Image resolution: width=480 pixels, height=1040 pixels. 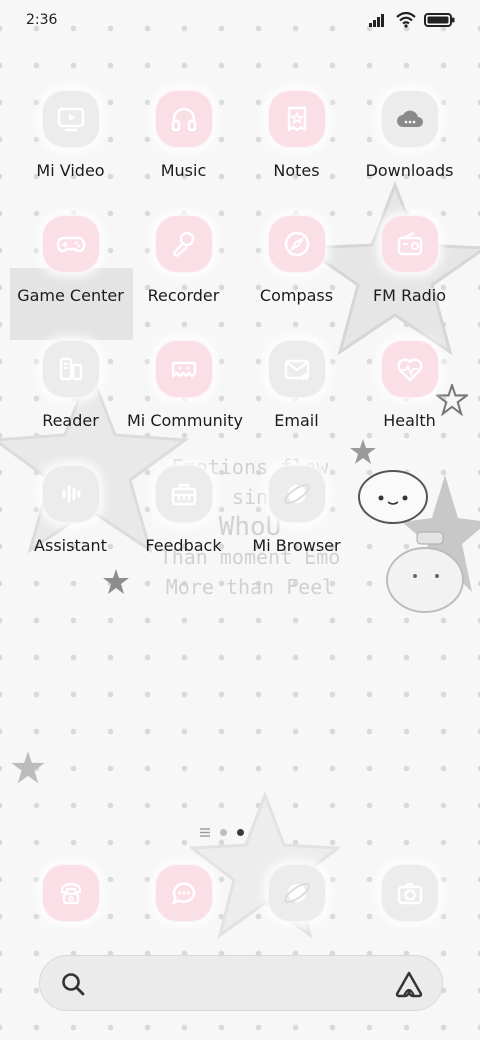 I want to click on assistant-logo-icon, so click(x=409, y=984).